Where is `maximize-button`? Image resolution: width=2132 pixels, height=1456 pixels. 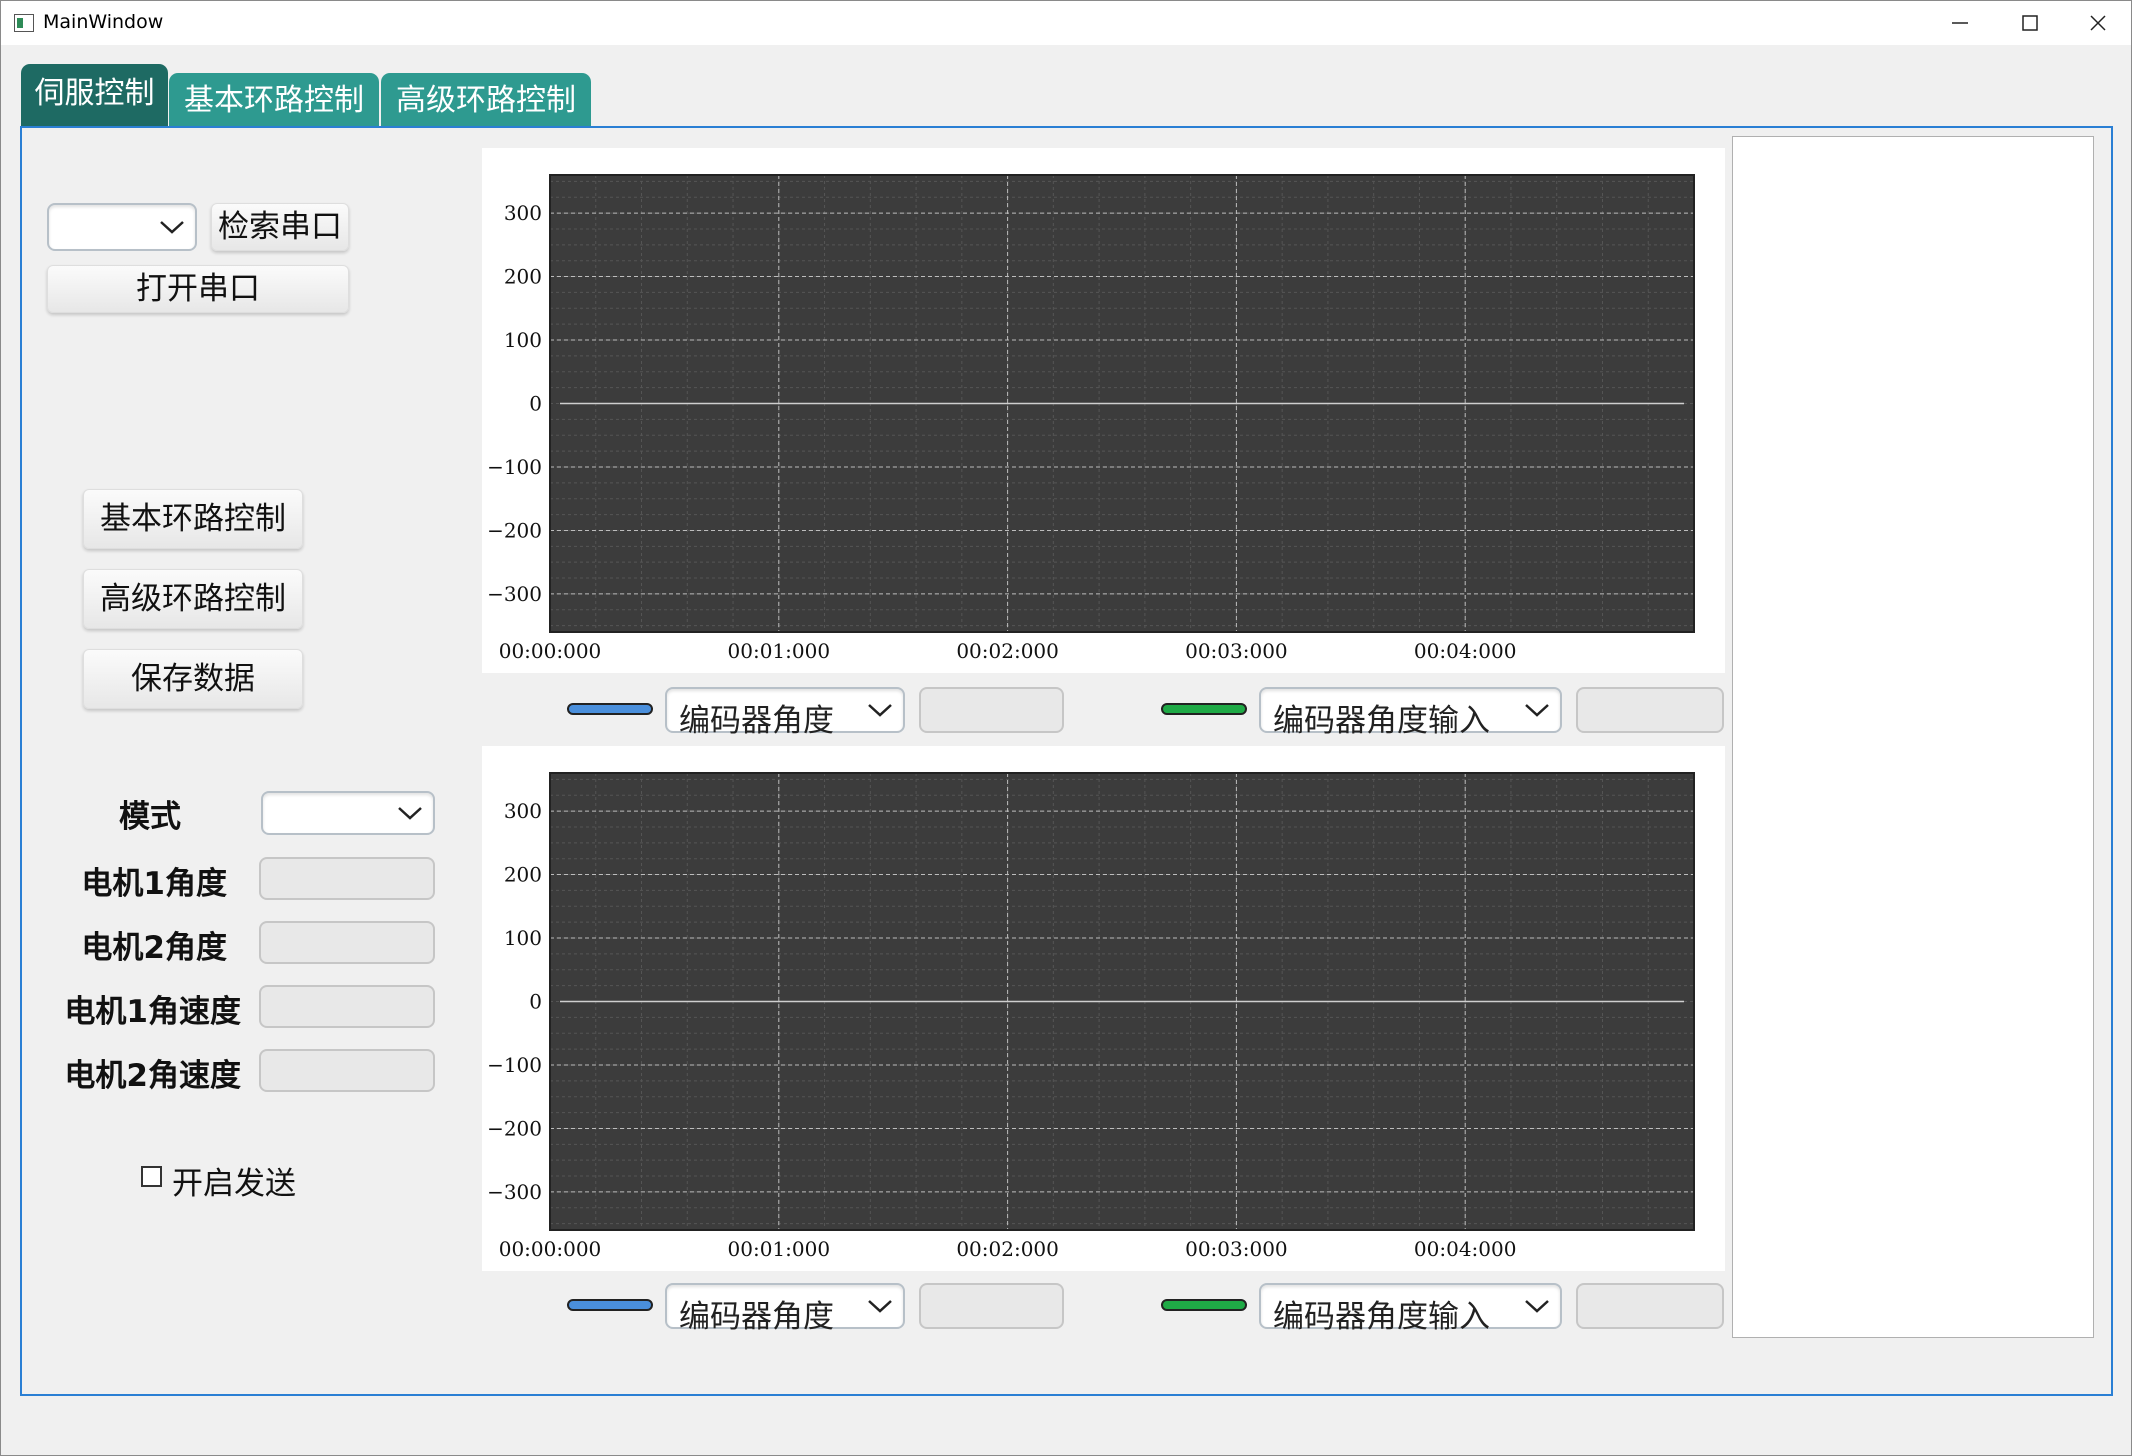 maximize-button is located at coordinates (2030, 23).